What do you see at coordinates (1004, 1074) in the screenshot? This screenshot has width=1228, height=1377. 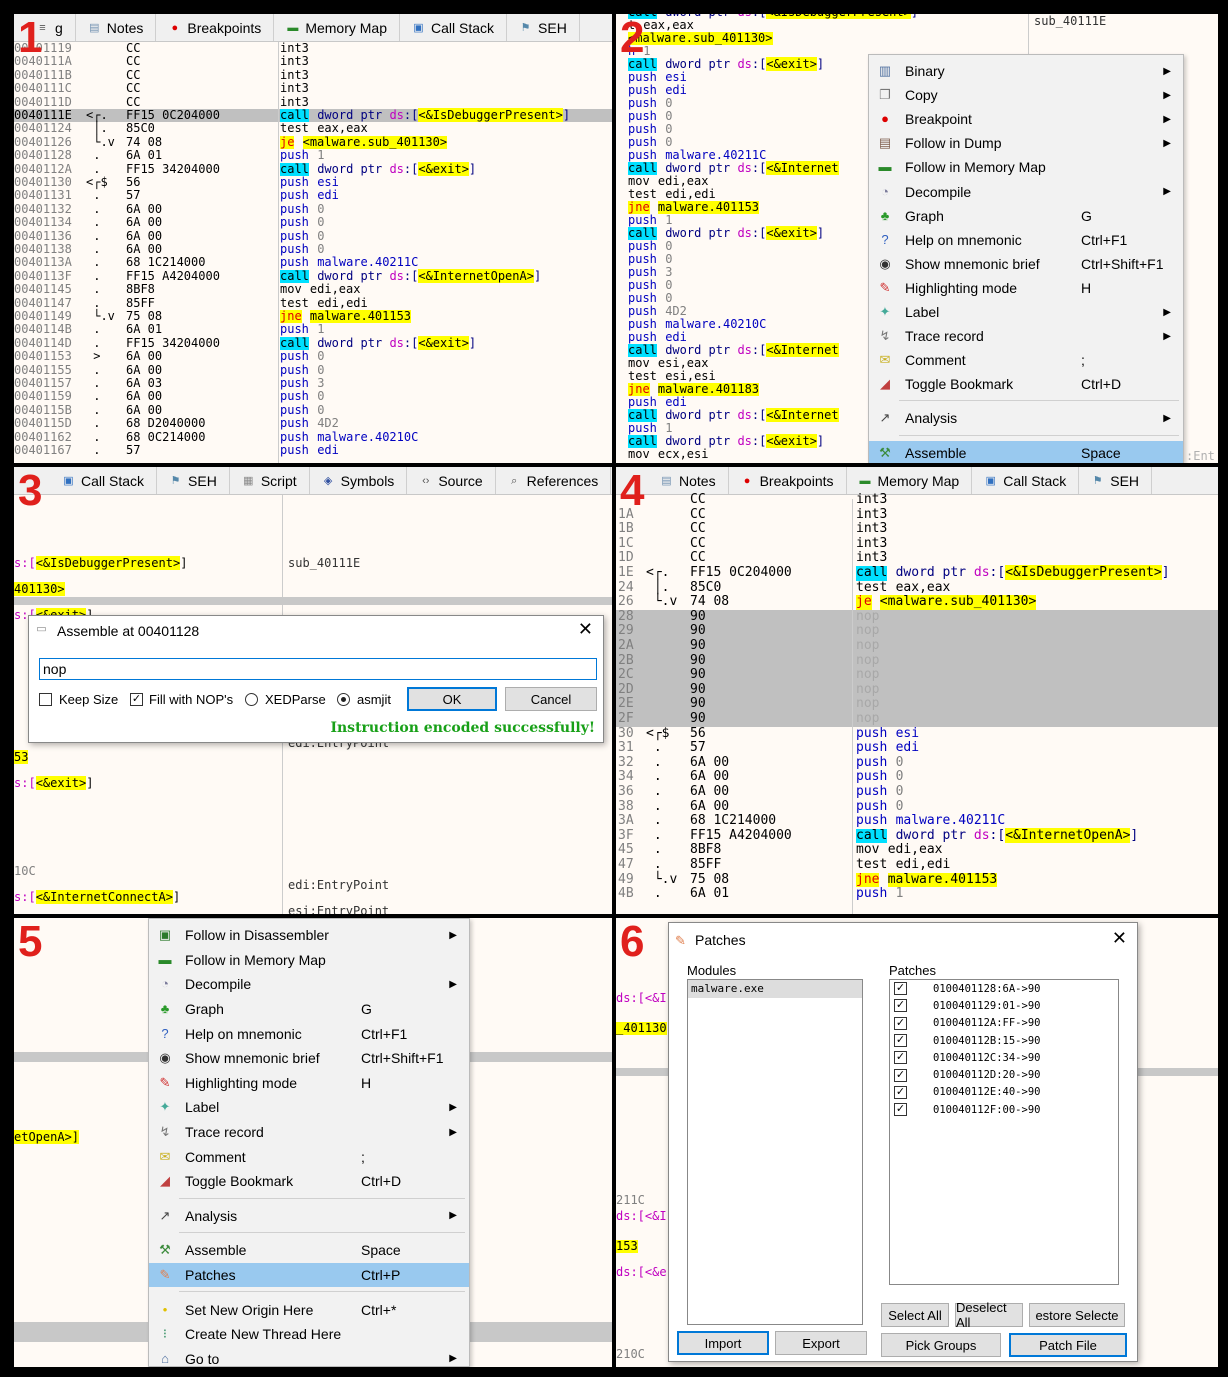 I see `patch-item: ✓ 010040112D:20->90` at bounding box center [1004, 1074].